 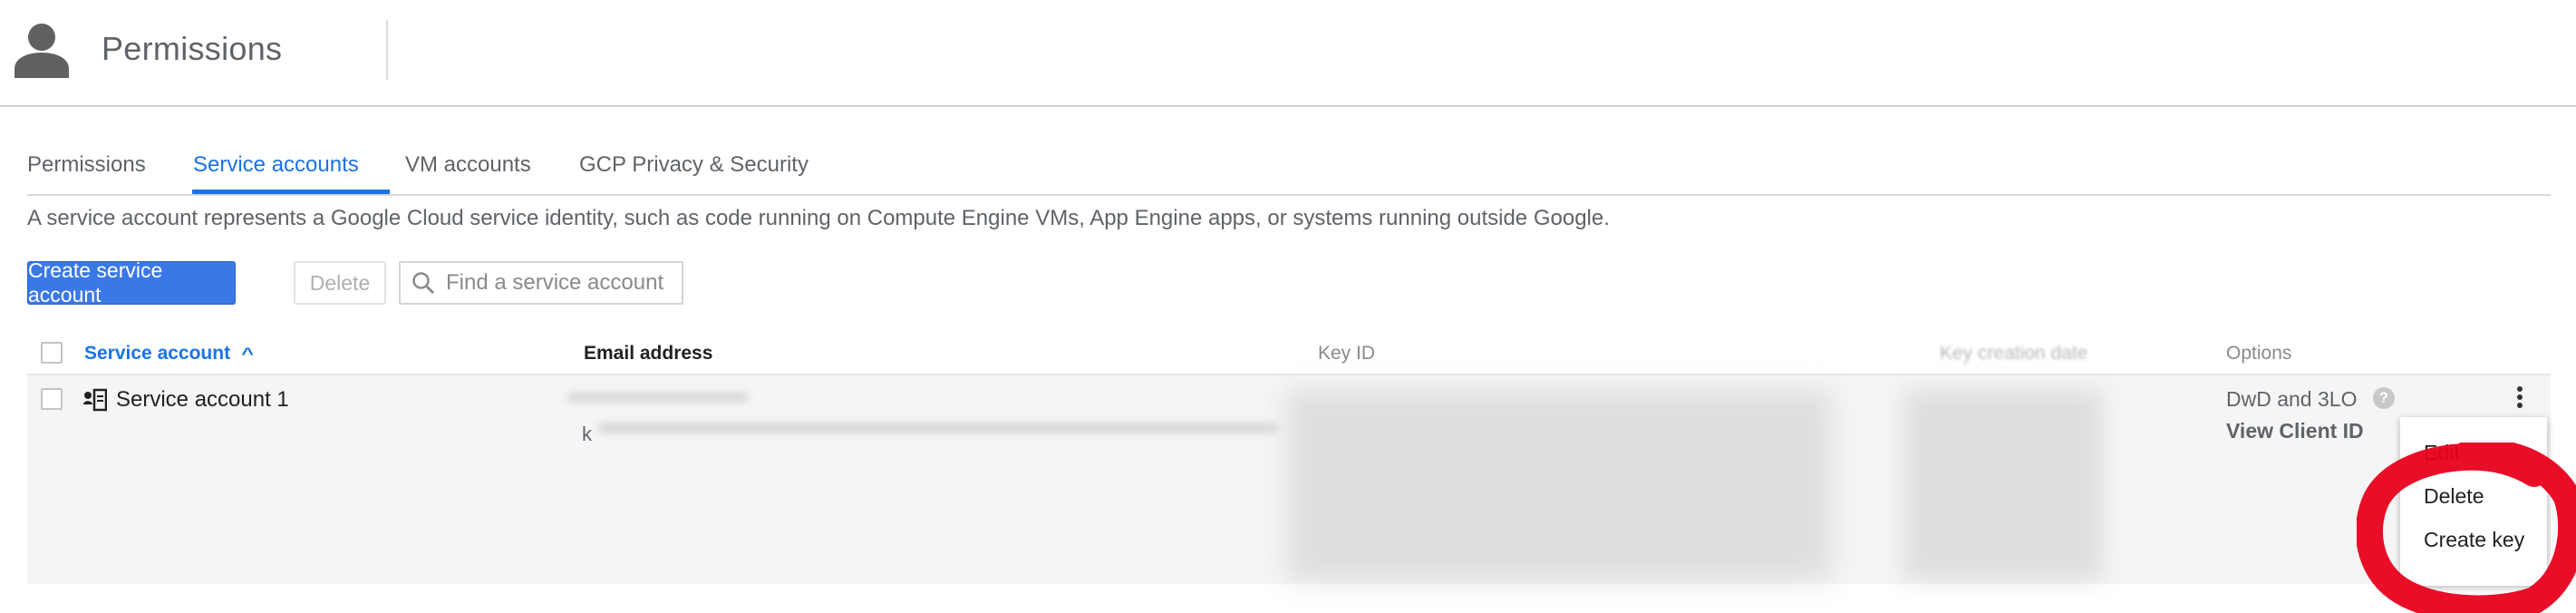 I want to click on column-header-label: Service account, so click(x=157, y=353).